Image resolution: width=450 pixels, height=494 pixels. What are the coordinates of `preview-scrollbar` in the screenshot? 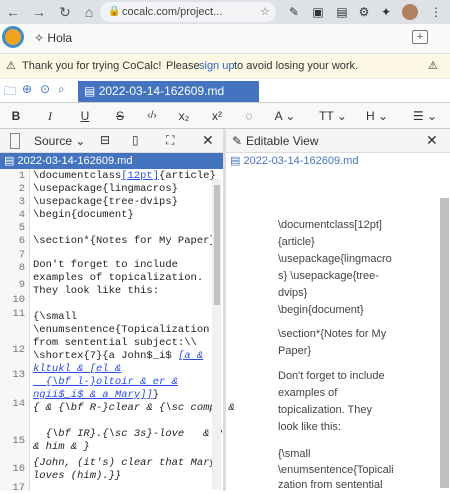 It's located at (444, 343).